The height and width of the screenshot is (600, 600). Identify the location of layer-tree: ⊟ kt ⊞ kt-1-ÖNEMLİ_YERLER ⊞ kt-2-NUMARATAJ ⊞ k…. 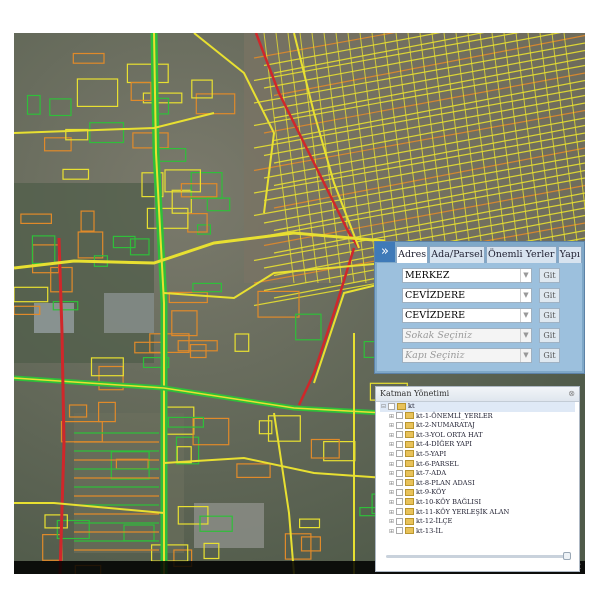
(477, 469).